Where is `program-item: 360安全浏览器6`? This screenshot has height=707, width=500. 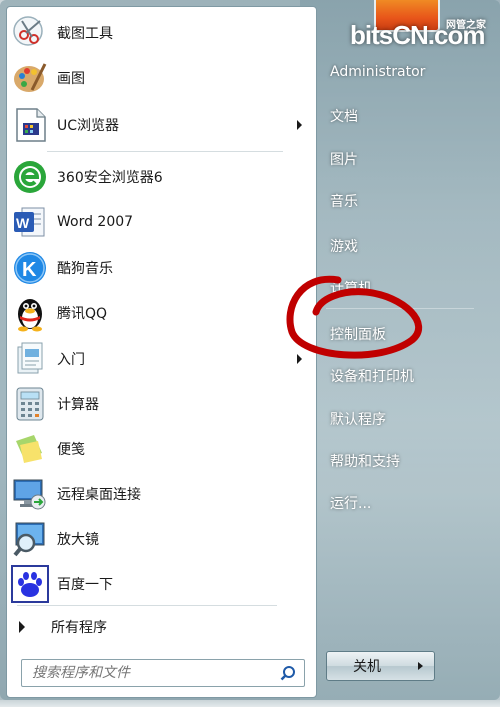 program-item: 360安全浏览器6 is located at coordinates (161, 177).